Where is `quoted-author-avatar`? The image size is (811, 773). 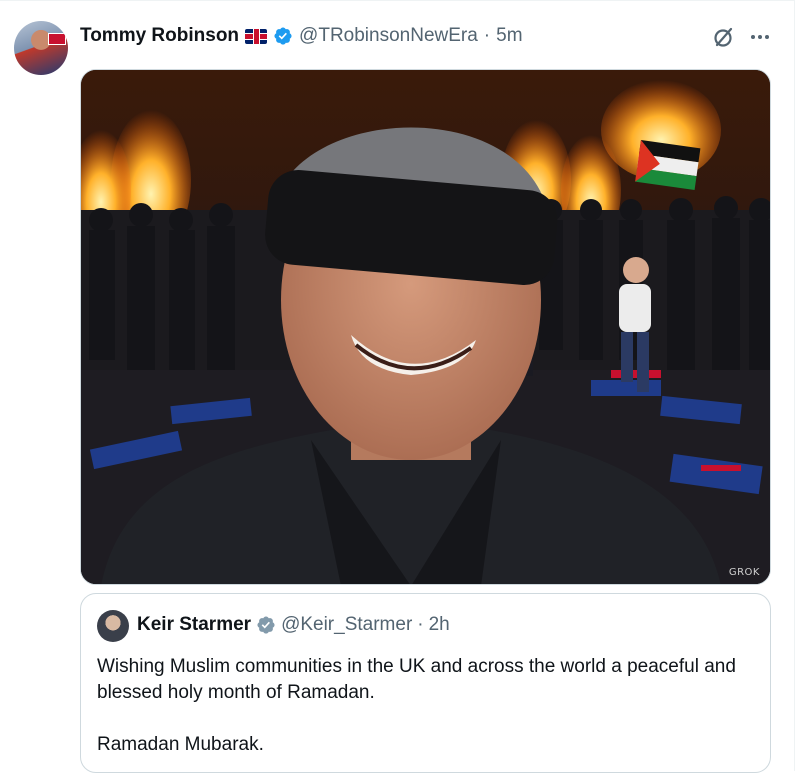 quoted-author-avatar is located at coordinates (113, 626).